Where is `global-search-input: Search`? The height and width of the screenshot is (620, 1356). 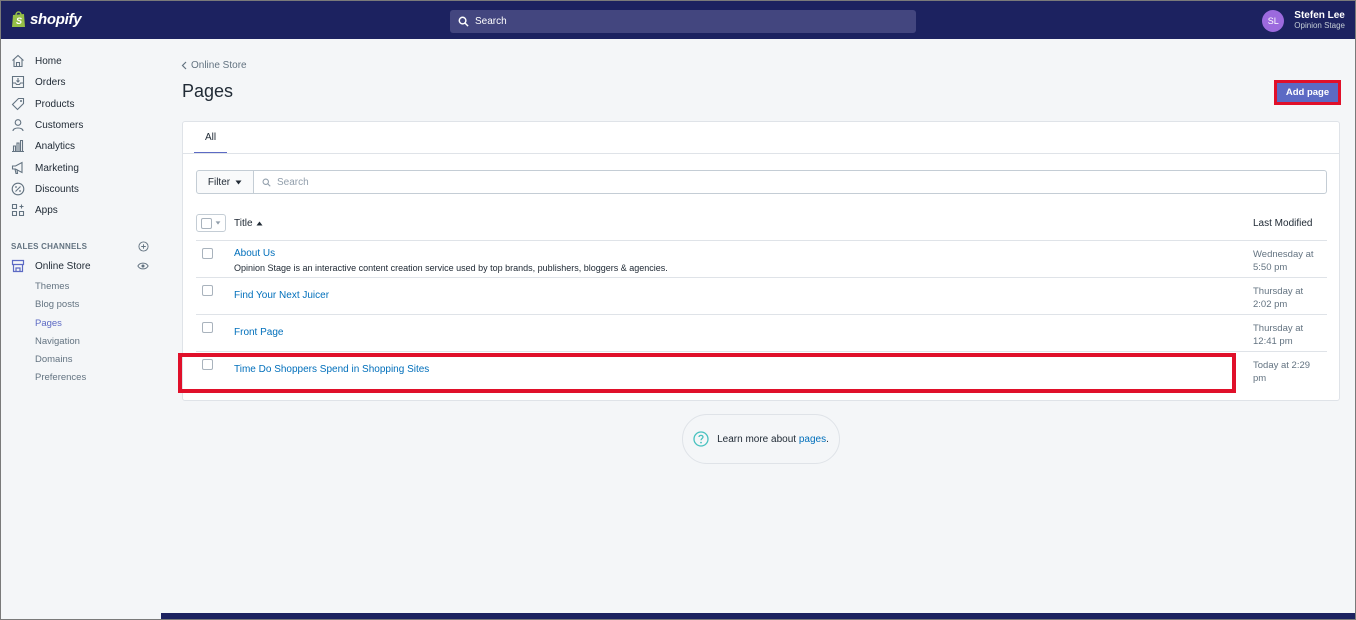
global-search-input: Search is located at coordinates (683, 21).